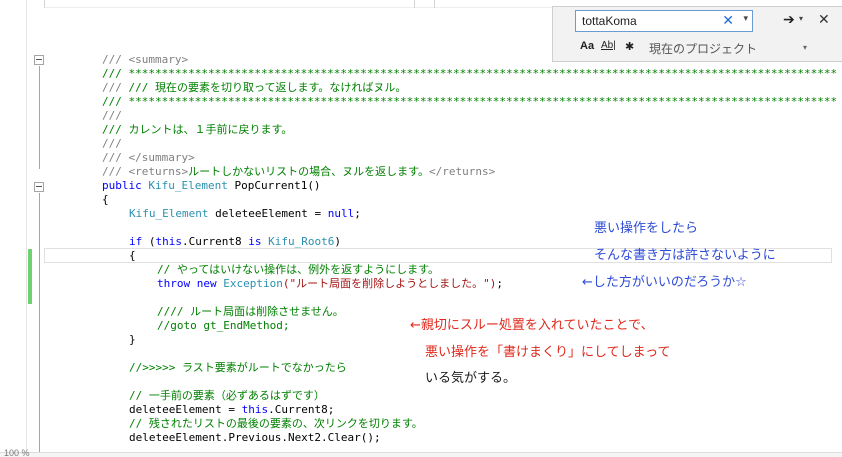 The height and width of the screenshot is (457, 842). I want to click on code-line: /// <summary>, so click(145, 59).